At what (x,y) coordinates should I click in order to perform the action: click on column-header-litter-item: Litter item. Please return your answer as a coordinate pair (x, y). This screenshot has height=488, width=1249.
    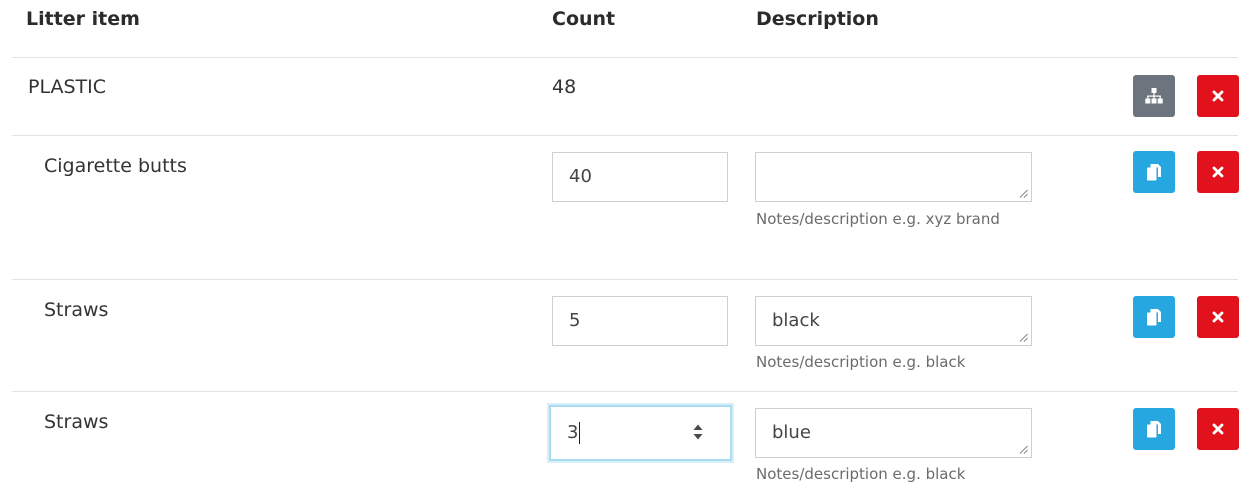
    Looking at the image, I should click on (83, 19).